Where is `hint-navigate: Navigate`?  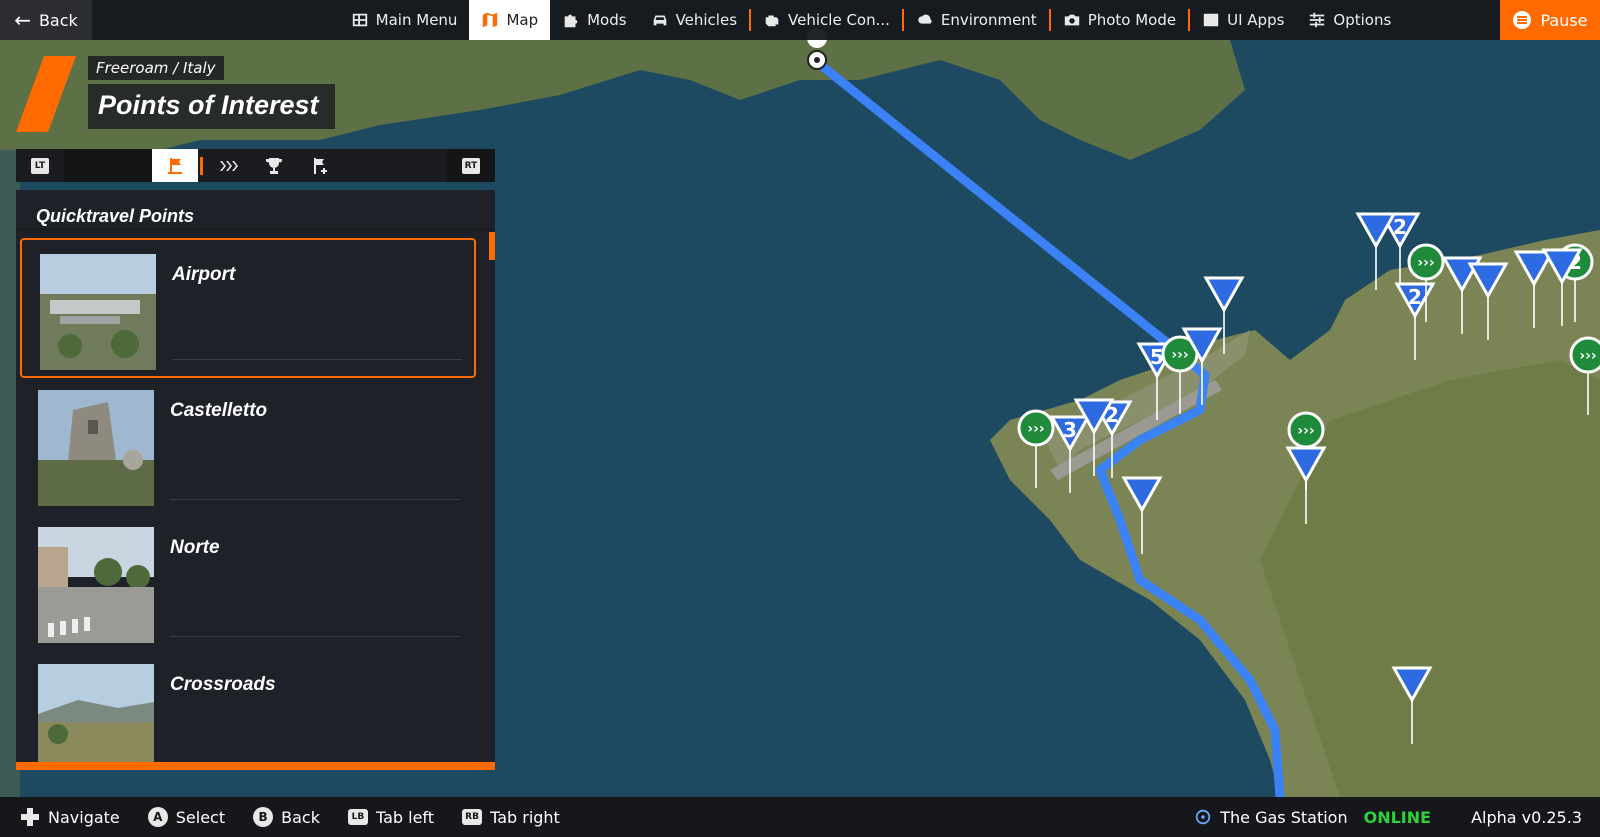 hint-navigate: Navigate is located at coordinates (70, 817).